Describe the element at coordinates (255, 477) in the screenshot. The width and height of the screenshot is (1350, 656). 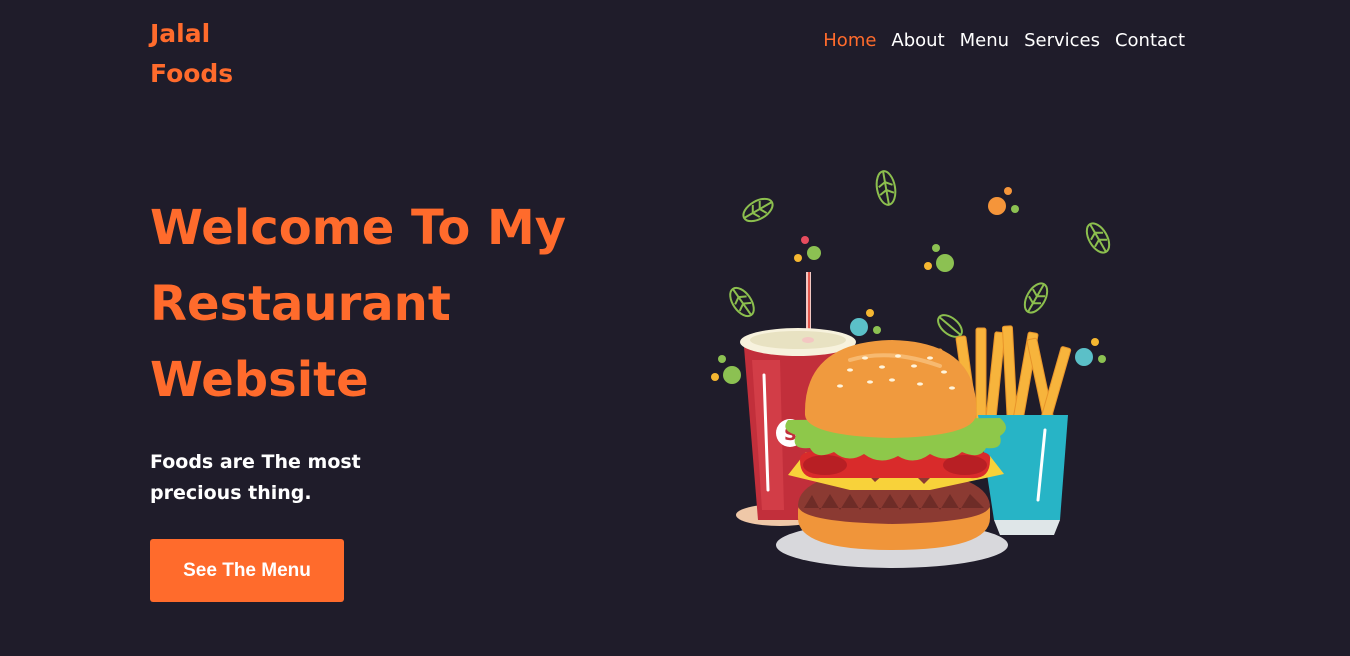
I see `hero-tagline: Foods are The most precious thing.` at that location.